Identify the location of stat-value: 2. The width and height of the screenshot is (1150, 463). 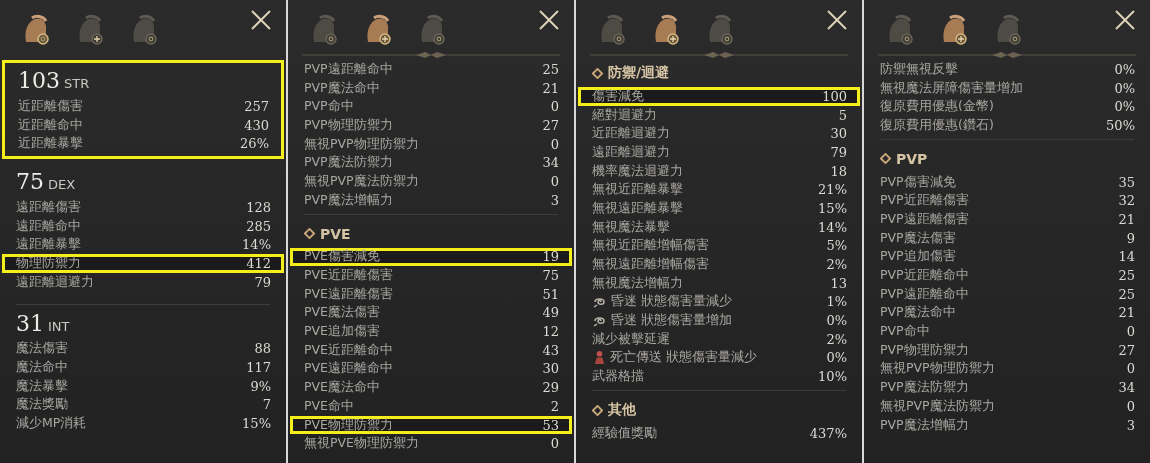
(554, 406).